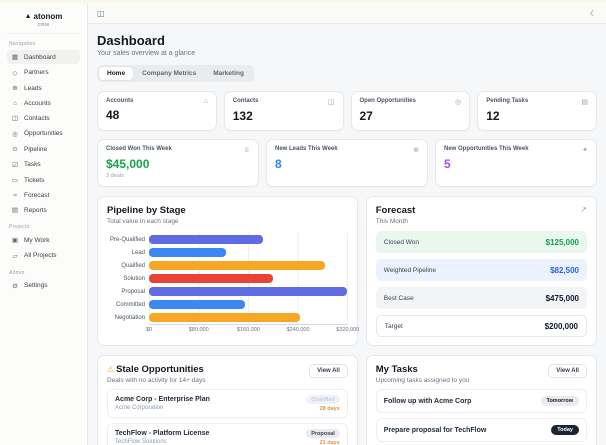 This screenshot has width=606, height=445. What do you see at coordinates (366, 116) in the screenshot?
I see `stat-value: 27` at bounding box center [366, 116].